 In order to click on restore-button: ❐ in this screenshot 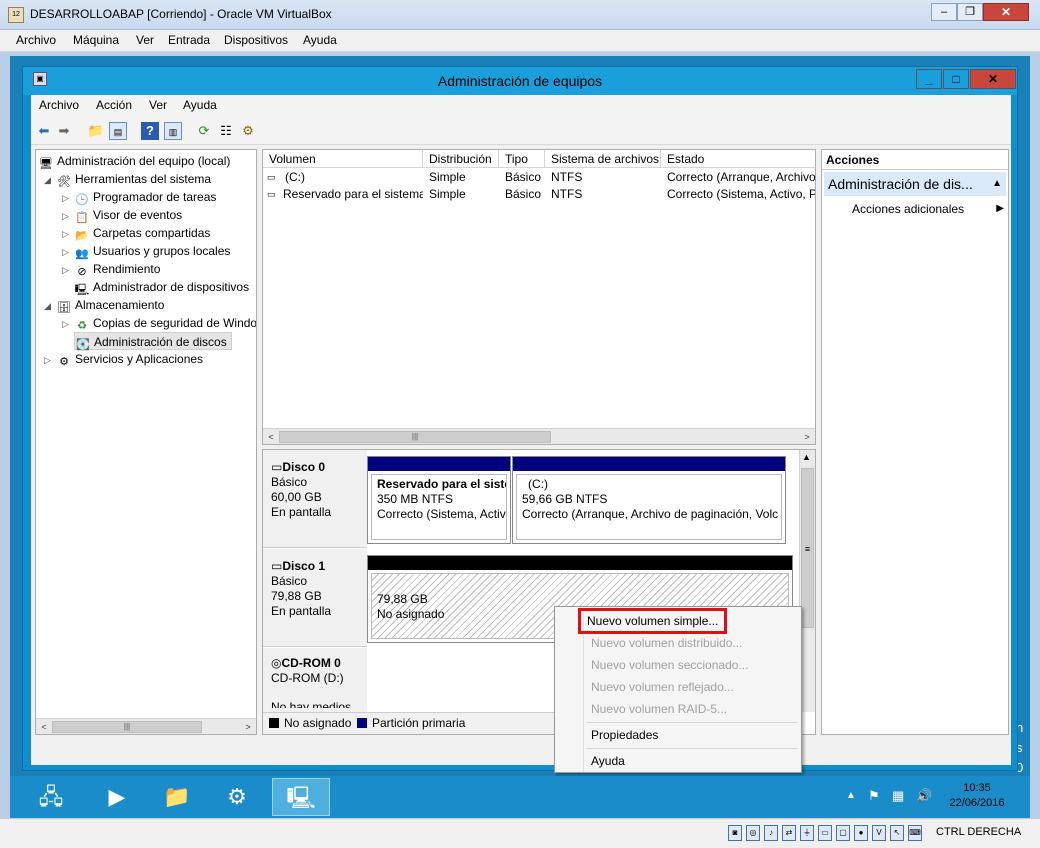, I will do `click(970, 12)`.